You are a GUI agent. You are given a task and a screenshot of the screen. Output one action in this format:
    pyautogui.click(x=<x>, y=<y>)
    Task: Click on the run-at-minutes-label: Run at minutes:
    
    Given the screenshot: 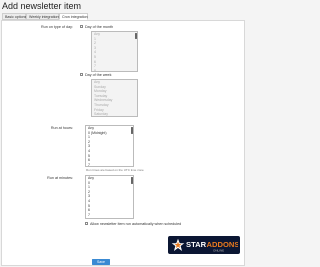 What is the action you would take?
    pyautogui.click(x=60, y=178)
    